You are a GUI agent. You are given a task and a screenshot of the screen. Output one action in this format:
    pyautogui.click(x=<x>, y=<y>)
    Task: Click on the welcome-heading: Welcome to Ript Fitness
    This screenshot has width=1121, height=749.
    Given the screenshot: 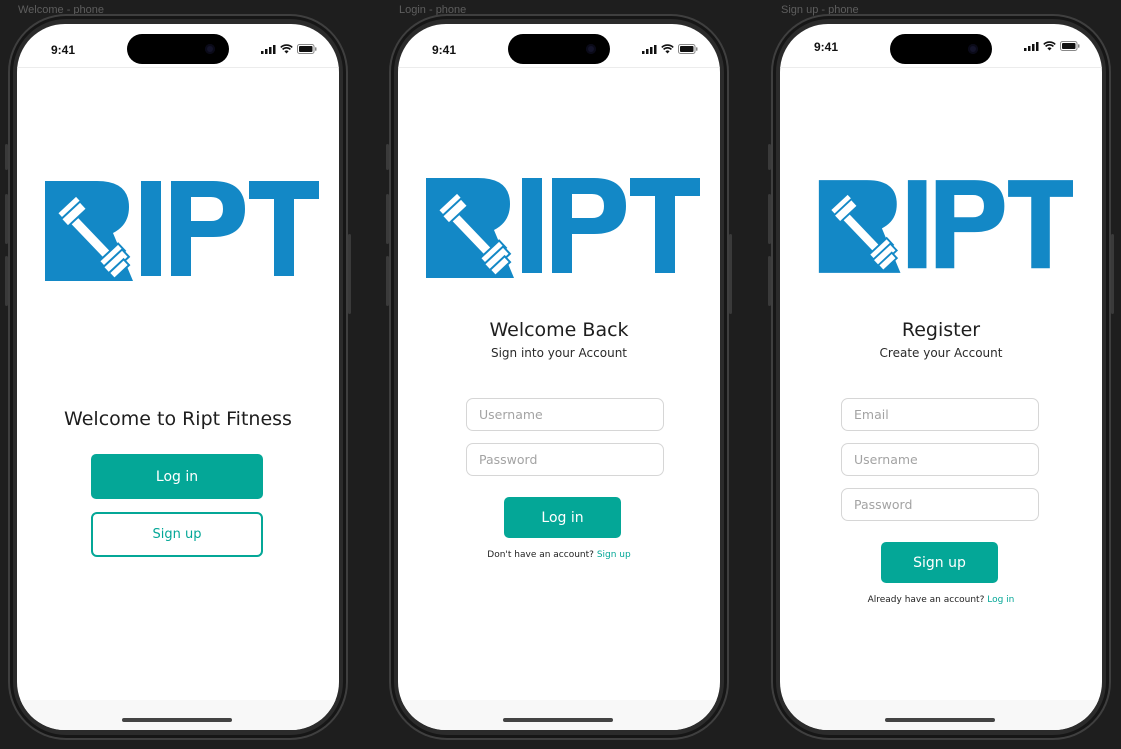 What is the action you would take?
    pyautogui.click(x=178, y=419)
    